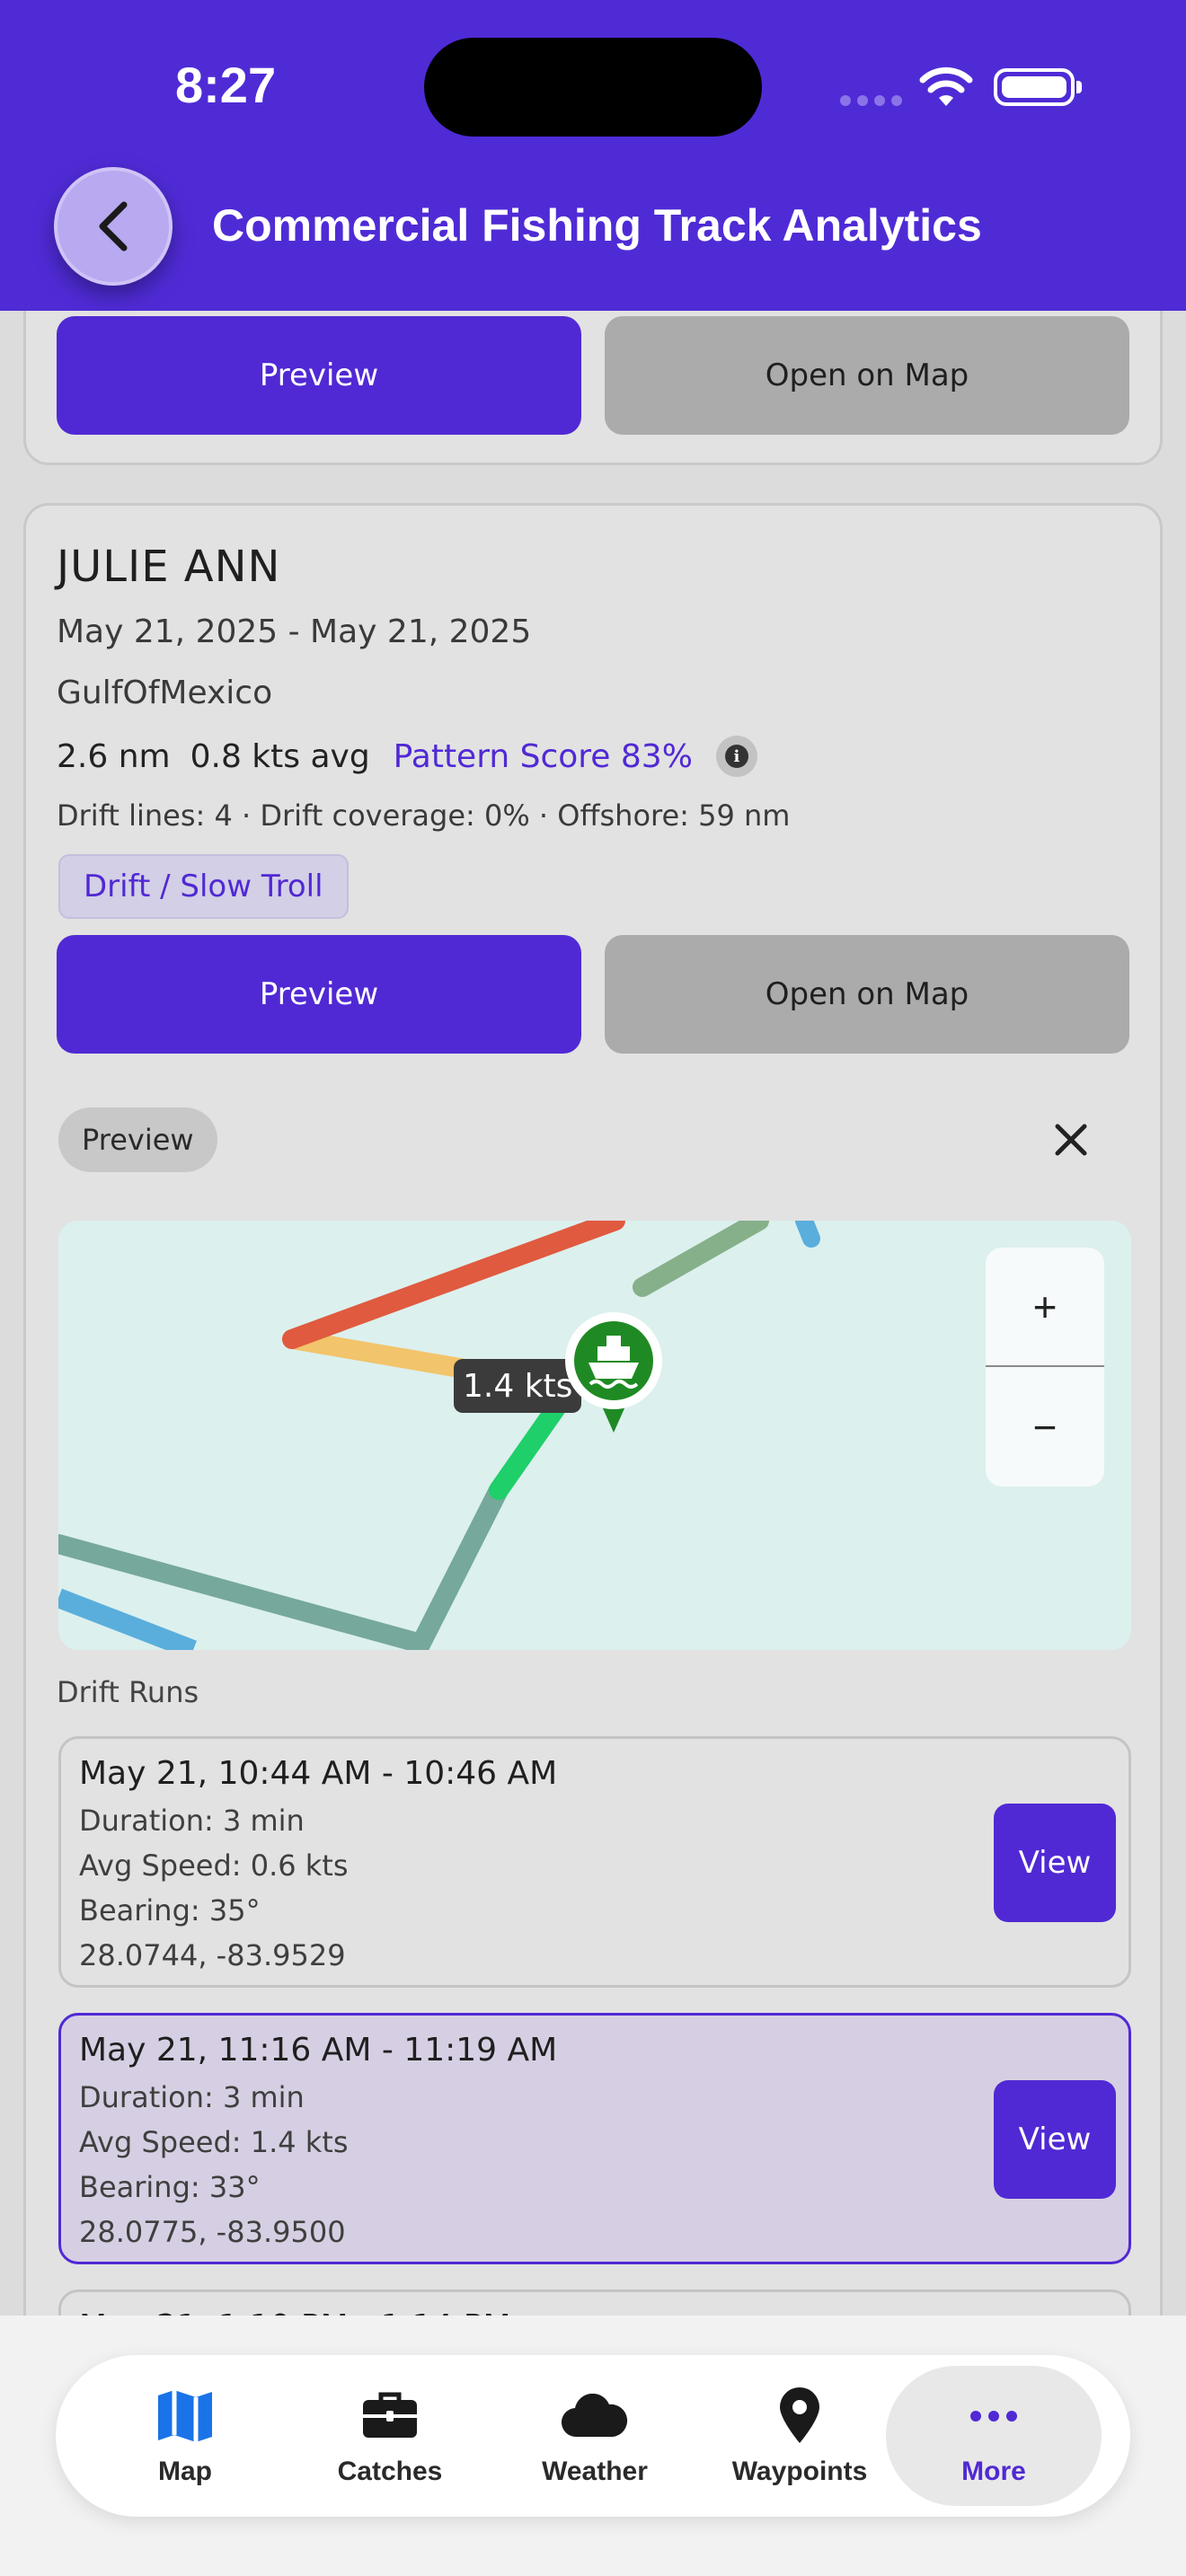 The width and height of the screenshot is (1186, 2576). I want to click on vessel-name: JULIE ANN, so click(169, 567).